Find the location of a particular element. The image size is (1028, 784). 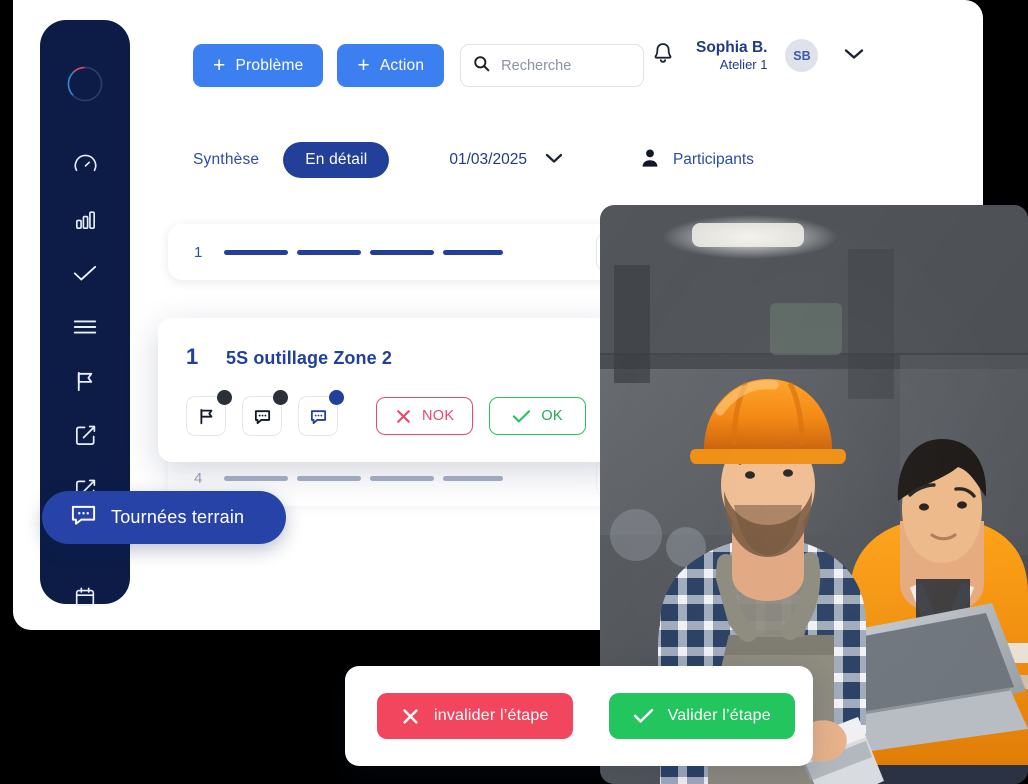

validate-step-button: Valider l’étape is located at coordinates (701, 716).